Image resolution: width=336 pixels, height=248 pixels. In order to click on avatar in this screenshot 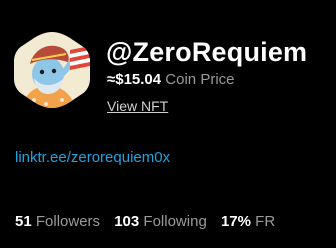, I will do `click(52, 70)`.